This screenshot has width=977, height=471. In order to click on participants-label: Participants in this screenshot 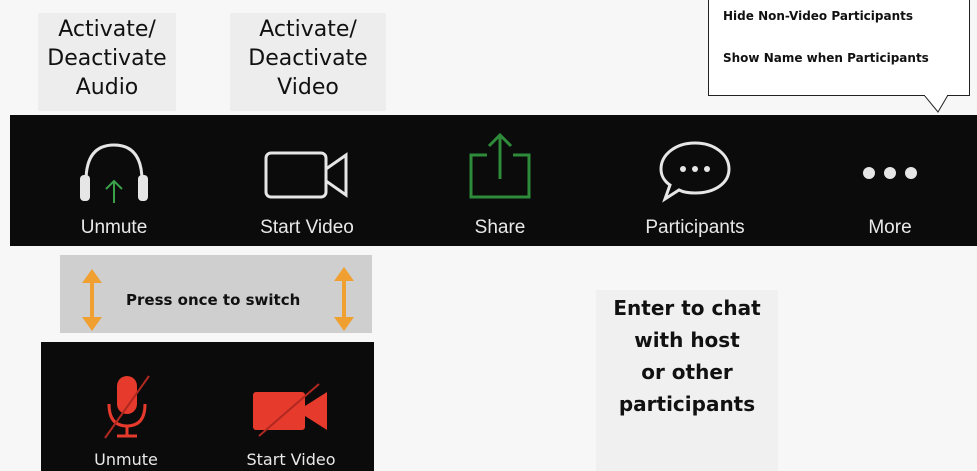, I will do `click(695, 227)`.